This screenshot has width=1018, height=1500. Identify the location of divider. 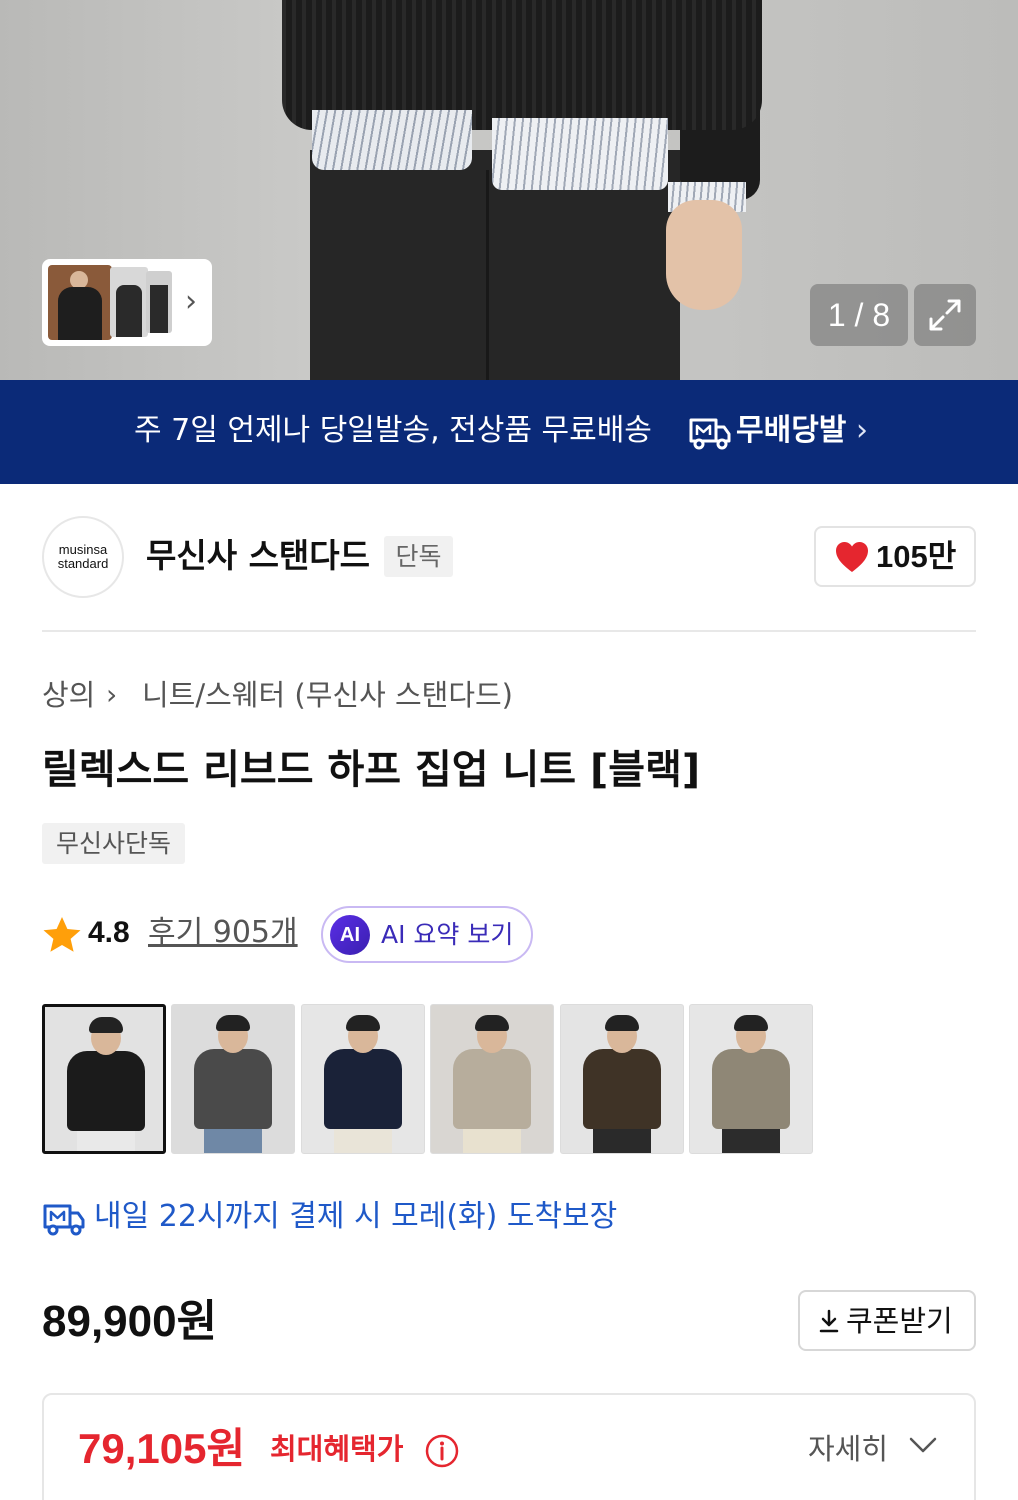
(509, 631).